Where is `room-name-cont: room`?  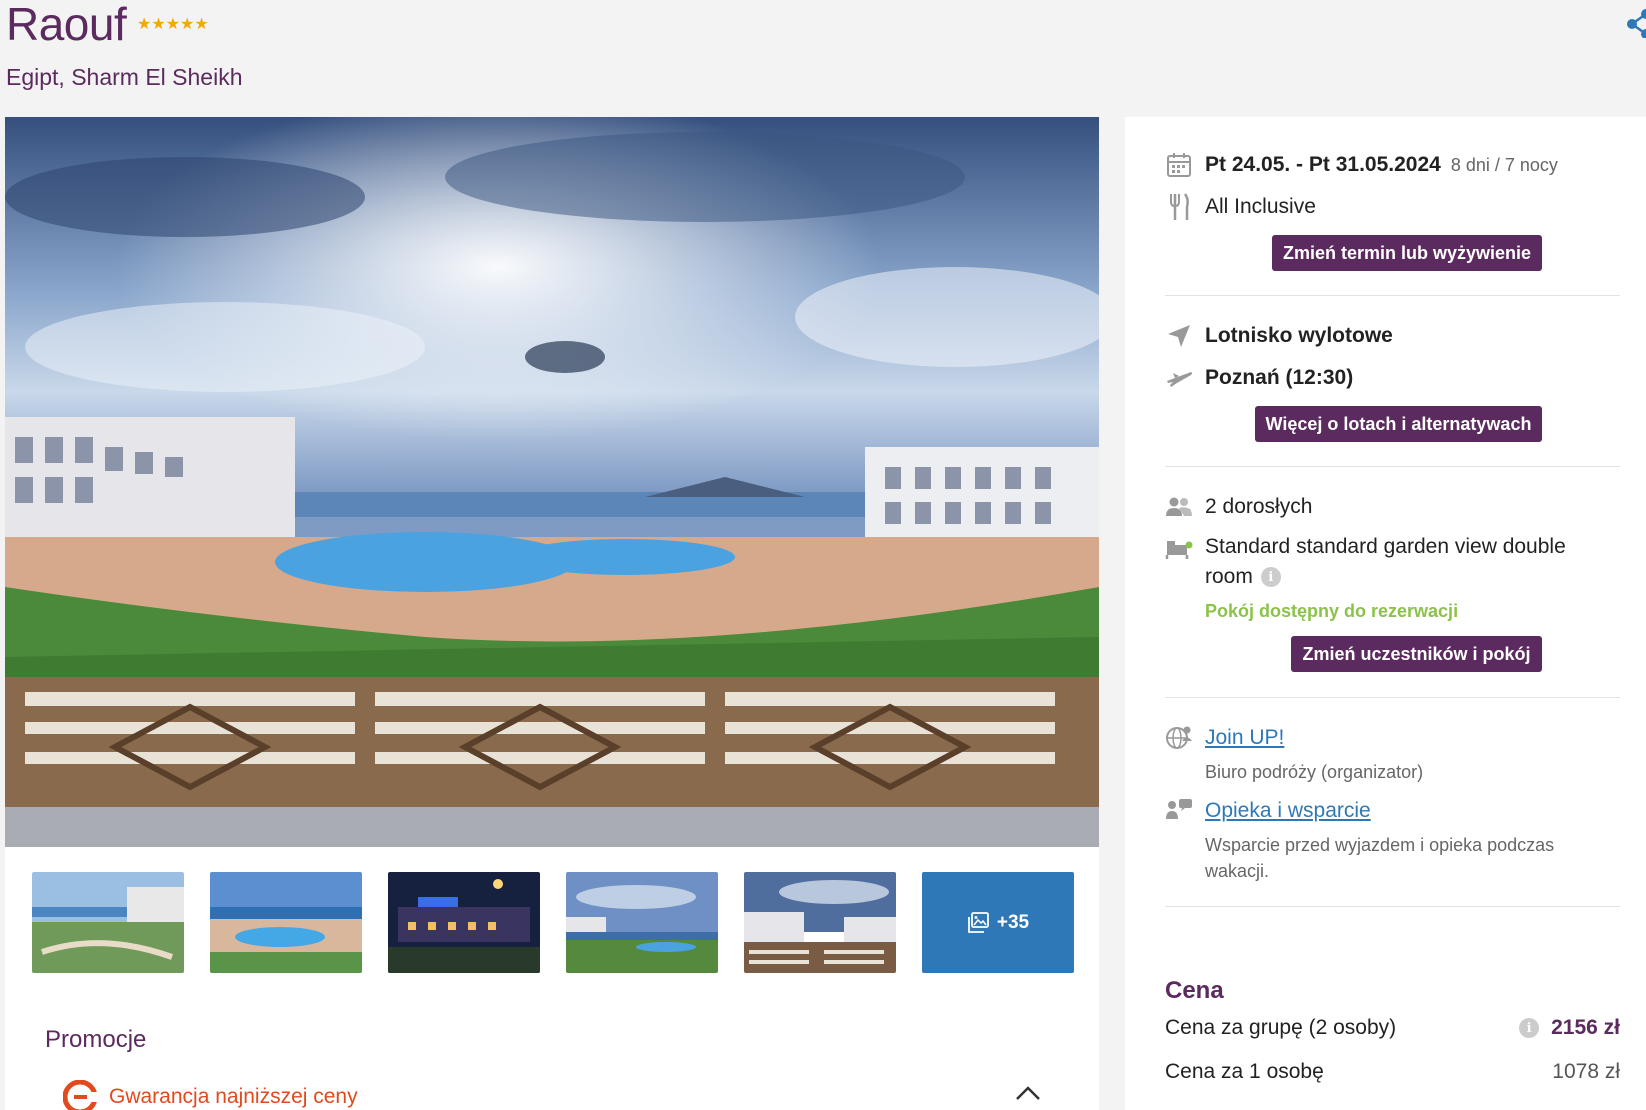
room-name-cont: room is located at coordinates (1229, 576).